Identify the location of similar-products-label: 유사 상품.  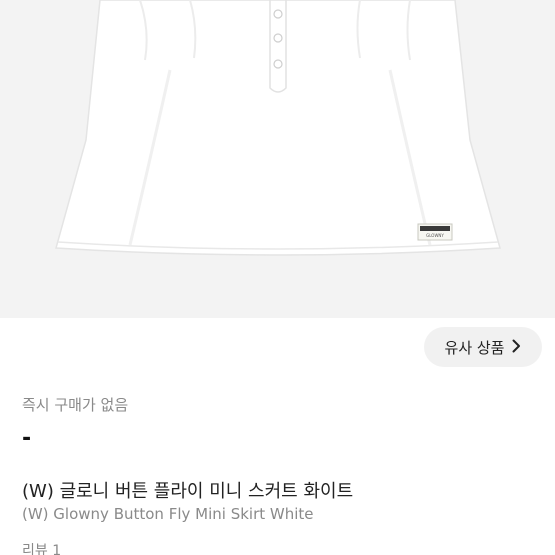
(474, 347).